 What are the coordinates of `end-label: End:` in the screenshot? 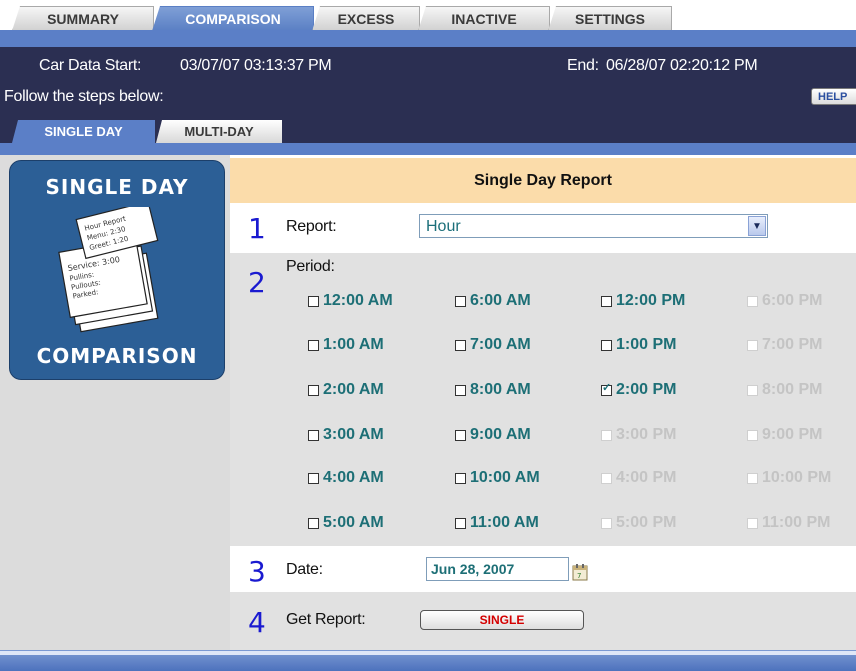 It's located at (583, 65).